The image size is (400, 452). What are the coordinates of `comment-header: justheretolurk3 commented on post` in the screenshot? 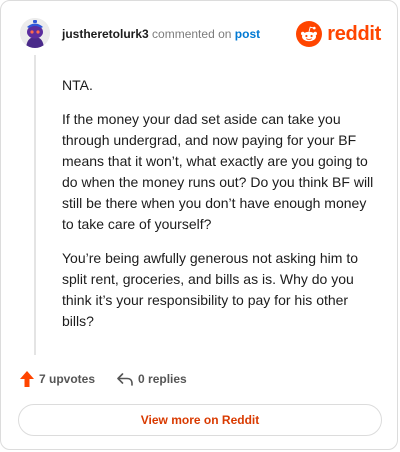 It's located at (161, 34).